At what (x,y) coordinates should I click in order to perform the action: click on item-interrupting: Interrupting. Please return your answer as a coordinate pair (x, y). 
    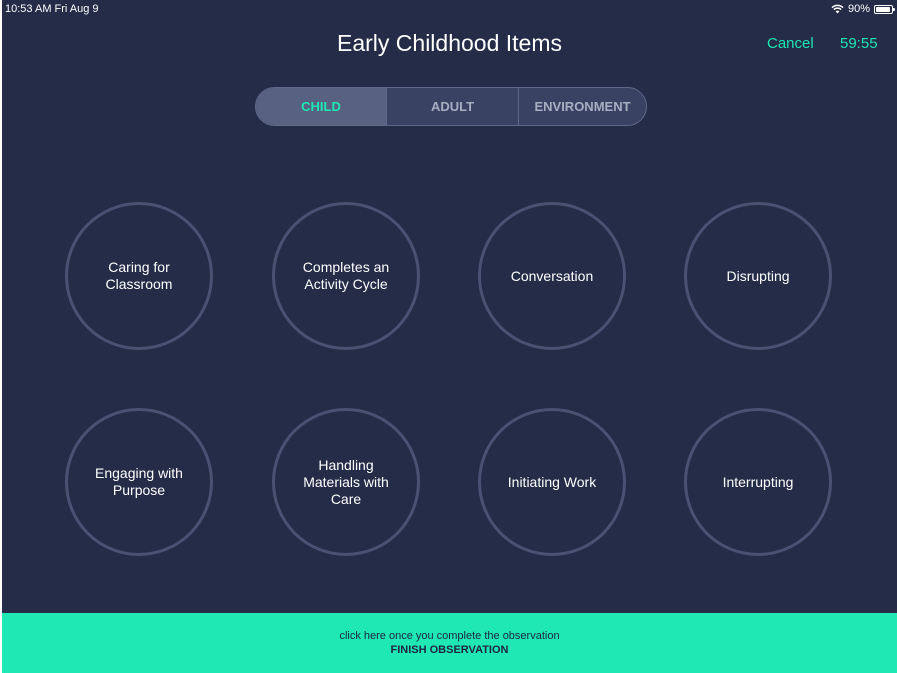
    Looking at the image, I should click on (758, 482).